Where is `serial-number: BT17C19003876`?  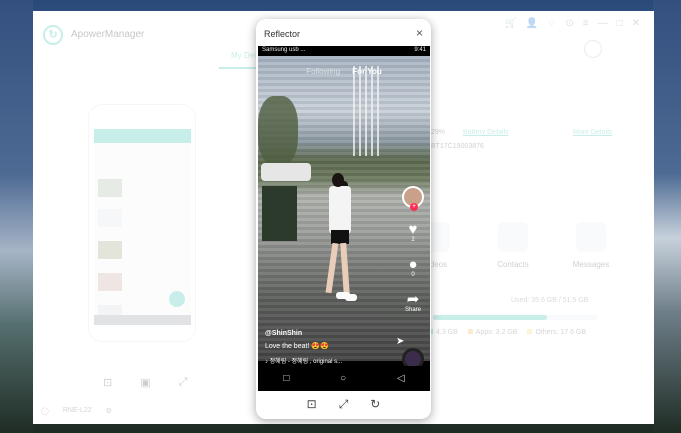
serial-number: BT17C19003876 is located at coordinates (457, 146).